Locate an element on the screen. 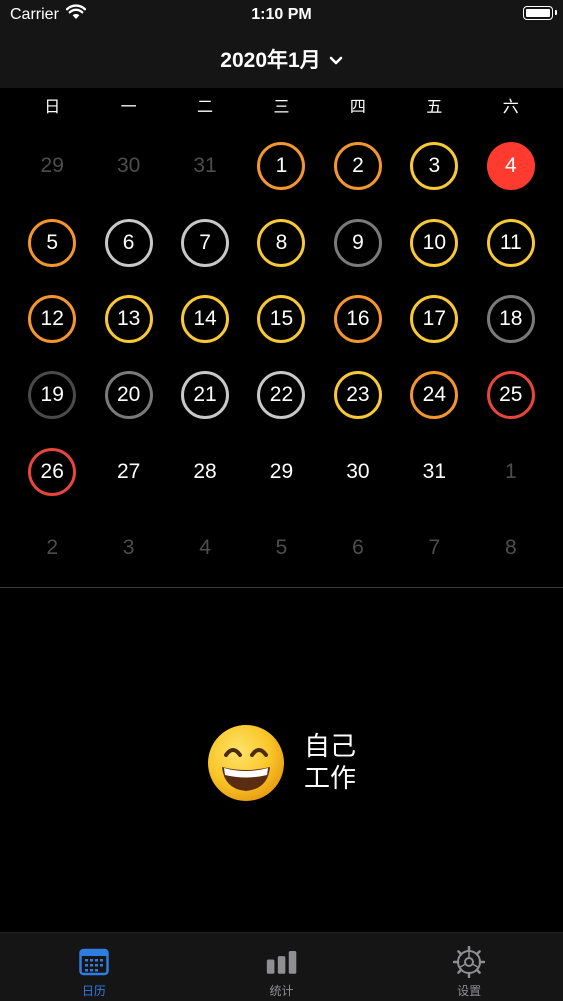 The width and height of the screenshot is (563, 1001). day-number: 12 is located at coordinates (52, 318).